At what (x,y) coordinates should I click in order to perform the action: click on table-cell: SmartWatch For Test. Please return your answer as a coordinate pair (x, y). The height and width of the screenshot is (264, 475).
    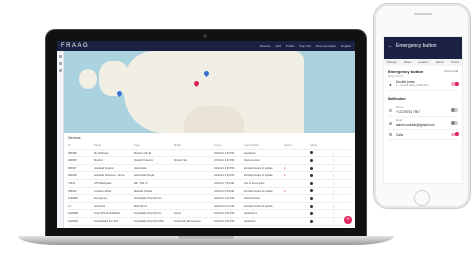
    Looking at the image, I should click on (106, 221).